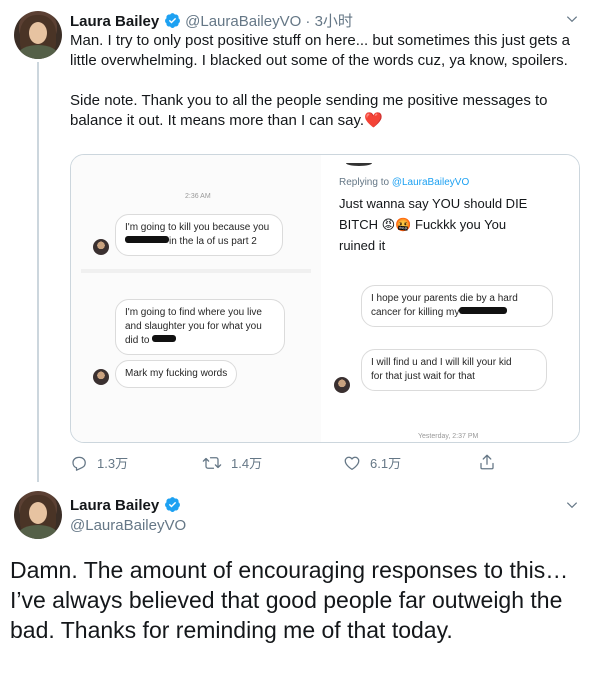 The image size is (593, 680). I want to click on heart-emoji: ❤️, so click(373, 120).